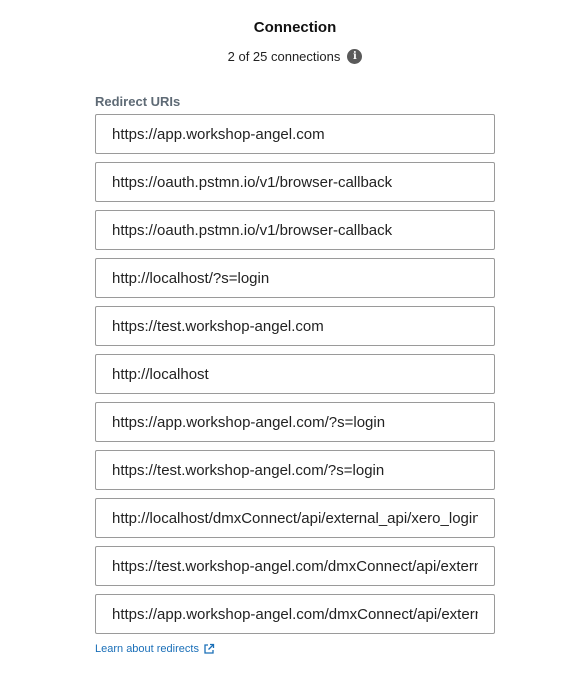  What do you see at coordinates (138, 101) in the screenshot?
I see `redirect-uris-label: Redirect URIs` at bounding box center [138, 101].